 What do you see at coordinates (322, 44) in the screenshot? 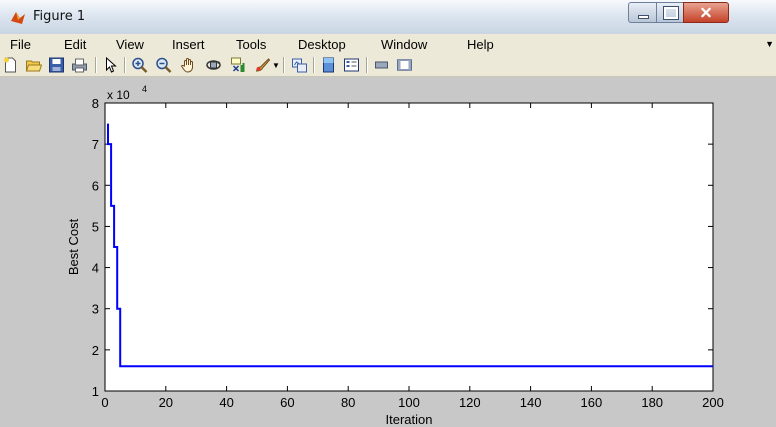
I see `menu-desktop: Desktop` at bounding box center [322, 44].